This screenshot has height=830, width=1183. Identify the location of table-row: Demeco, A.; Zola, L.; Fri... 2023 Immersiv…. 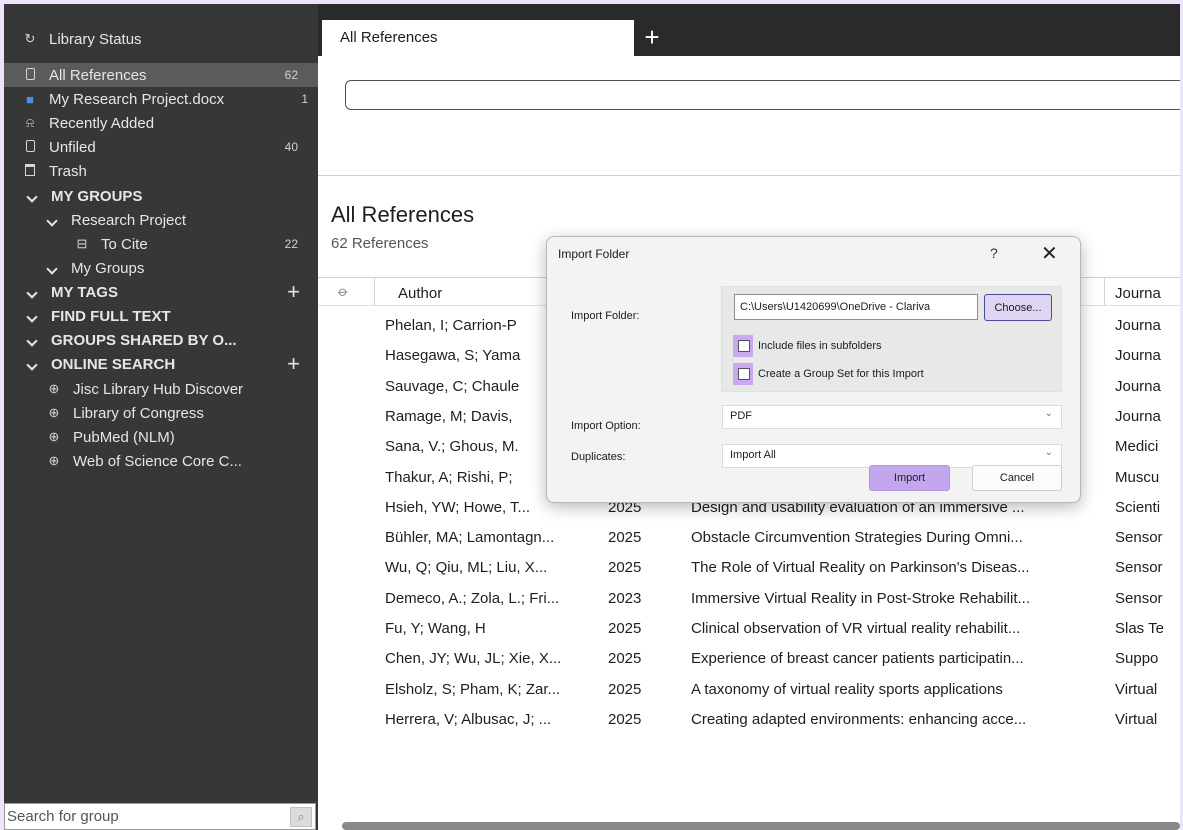
(749, 599).